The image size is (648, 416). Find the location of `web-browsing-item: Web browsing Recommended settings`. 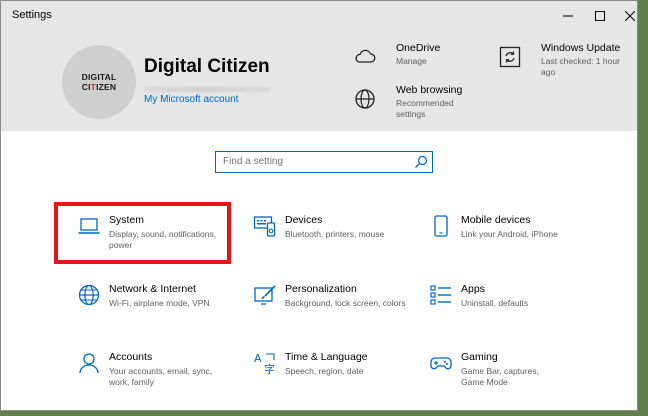

web-browsing-item: Web browsing Recommended settings is located at coordinates (418, 105).